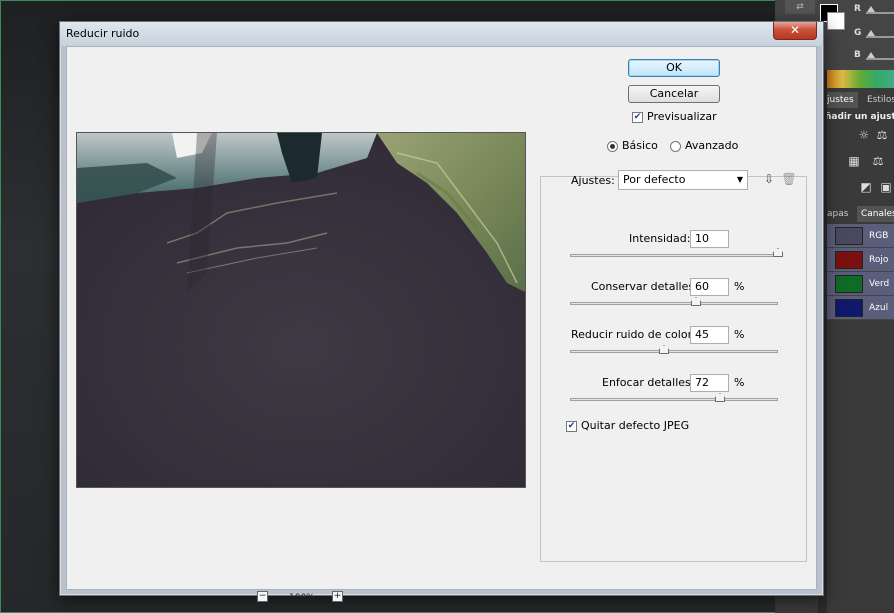 Image resolution: width=894 pixels, height=613 pixels. What do you see at coordinates (878, 100) in the screenshot?
I see `tab-estilos: Estilos` at bounding box center [878, 100].